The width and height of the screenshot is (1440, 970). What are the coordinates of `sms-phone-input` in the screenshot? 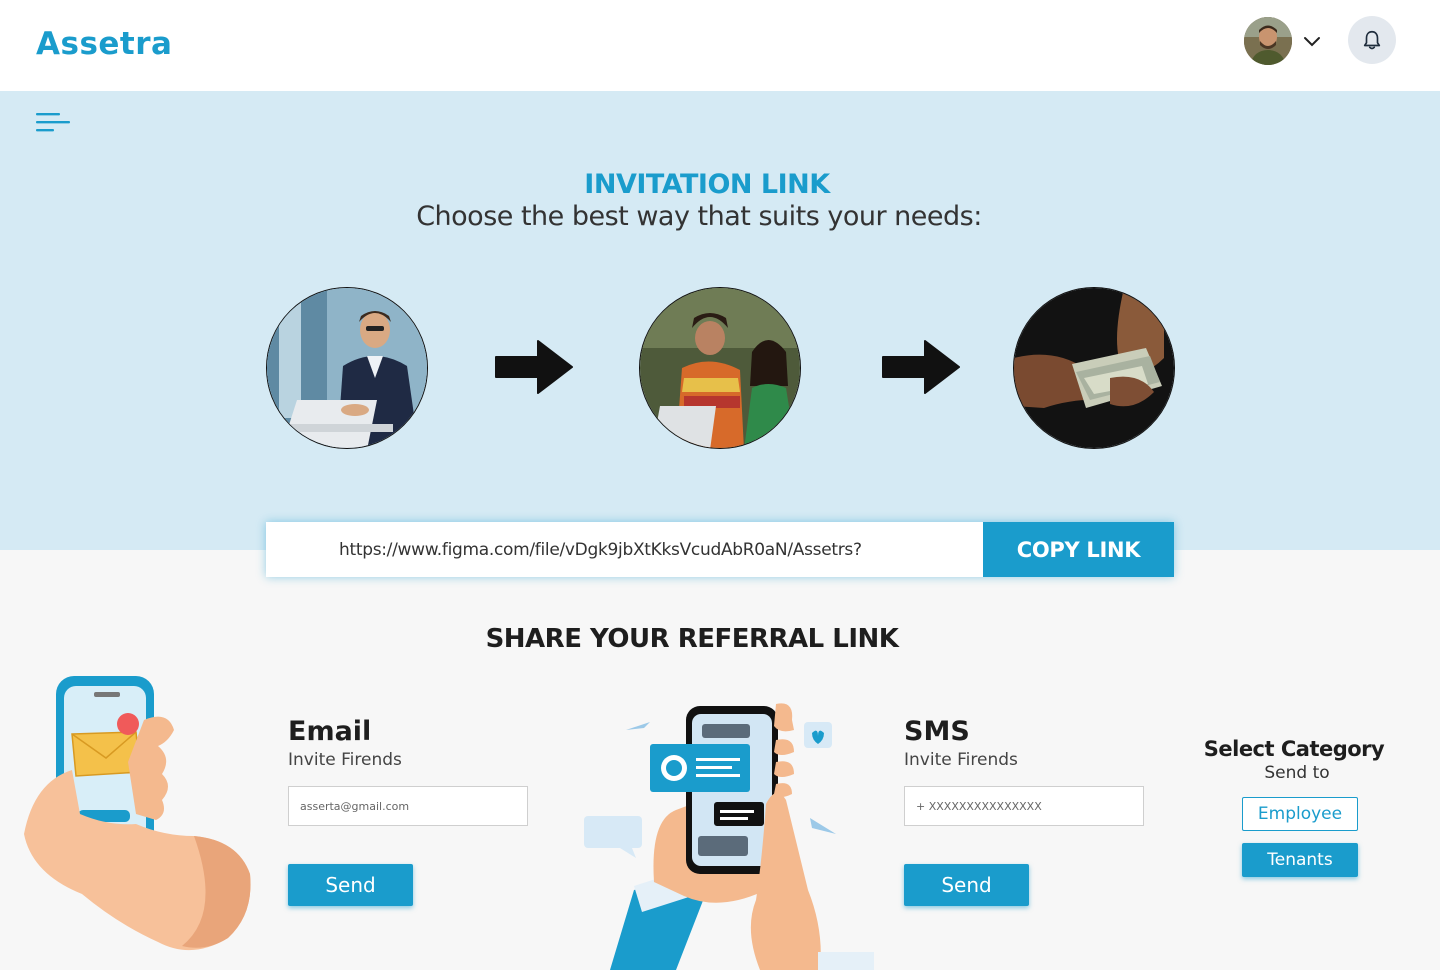 It's located at (1024, 806).